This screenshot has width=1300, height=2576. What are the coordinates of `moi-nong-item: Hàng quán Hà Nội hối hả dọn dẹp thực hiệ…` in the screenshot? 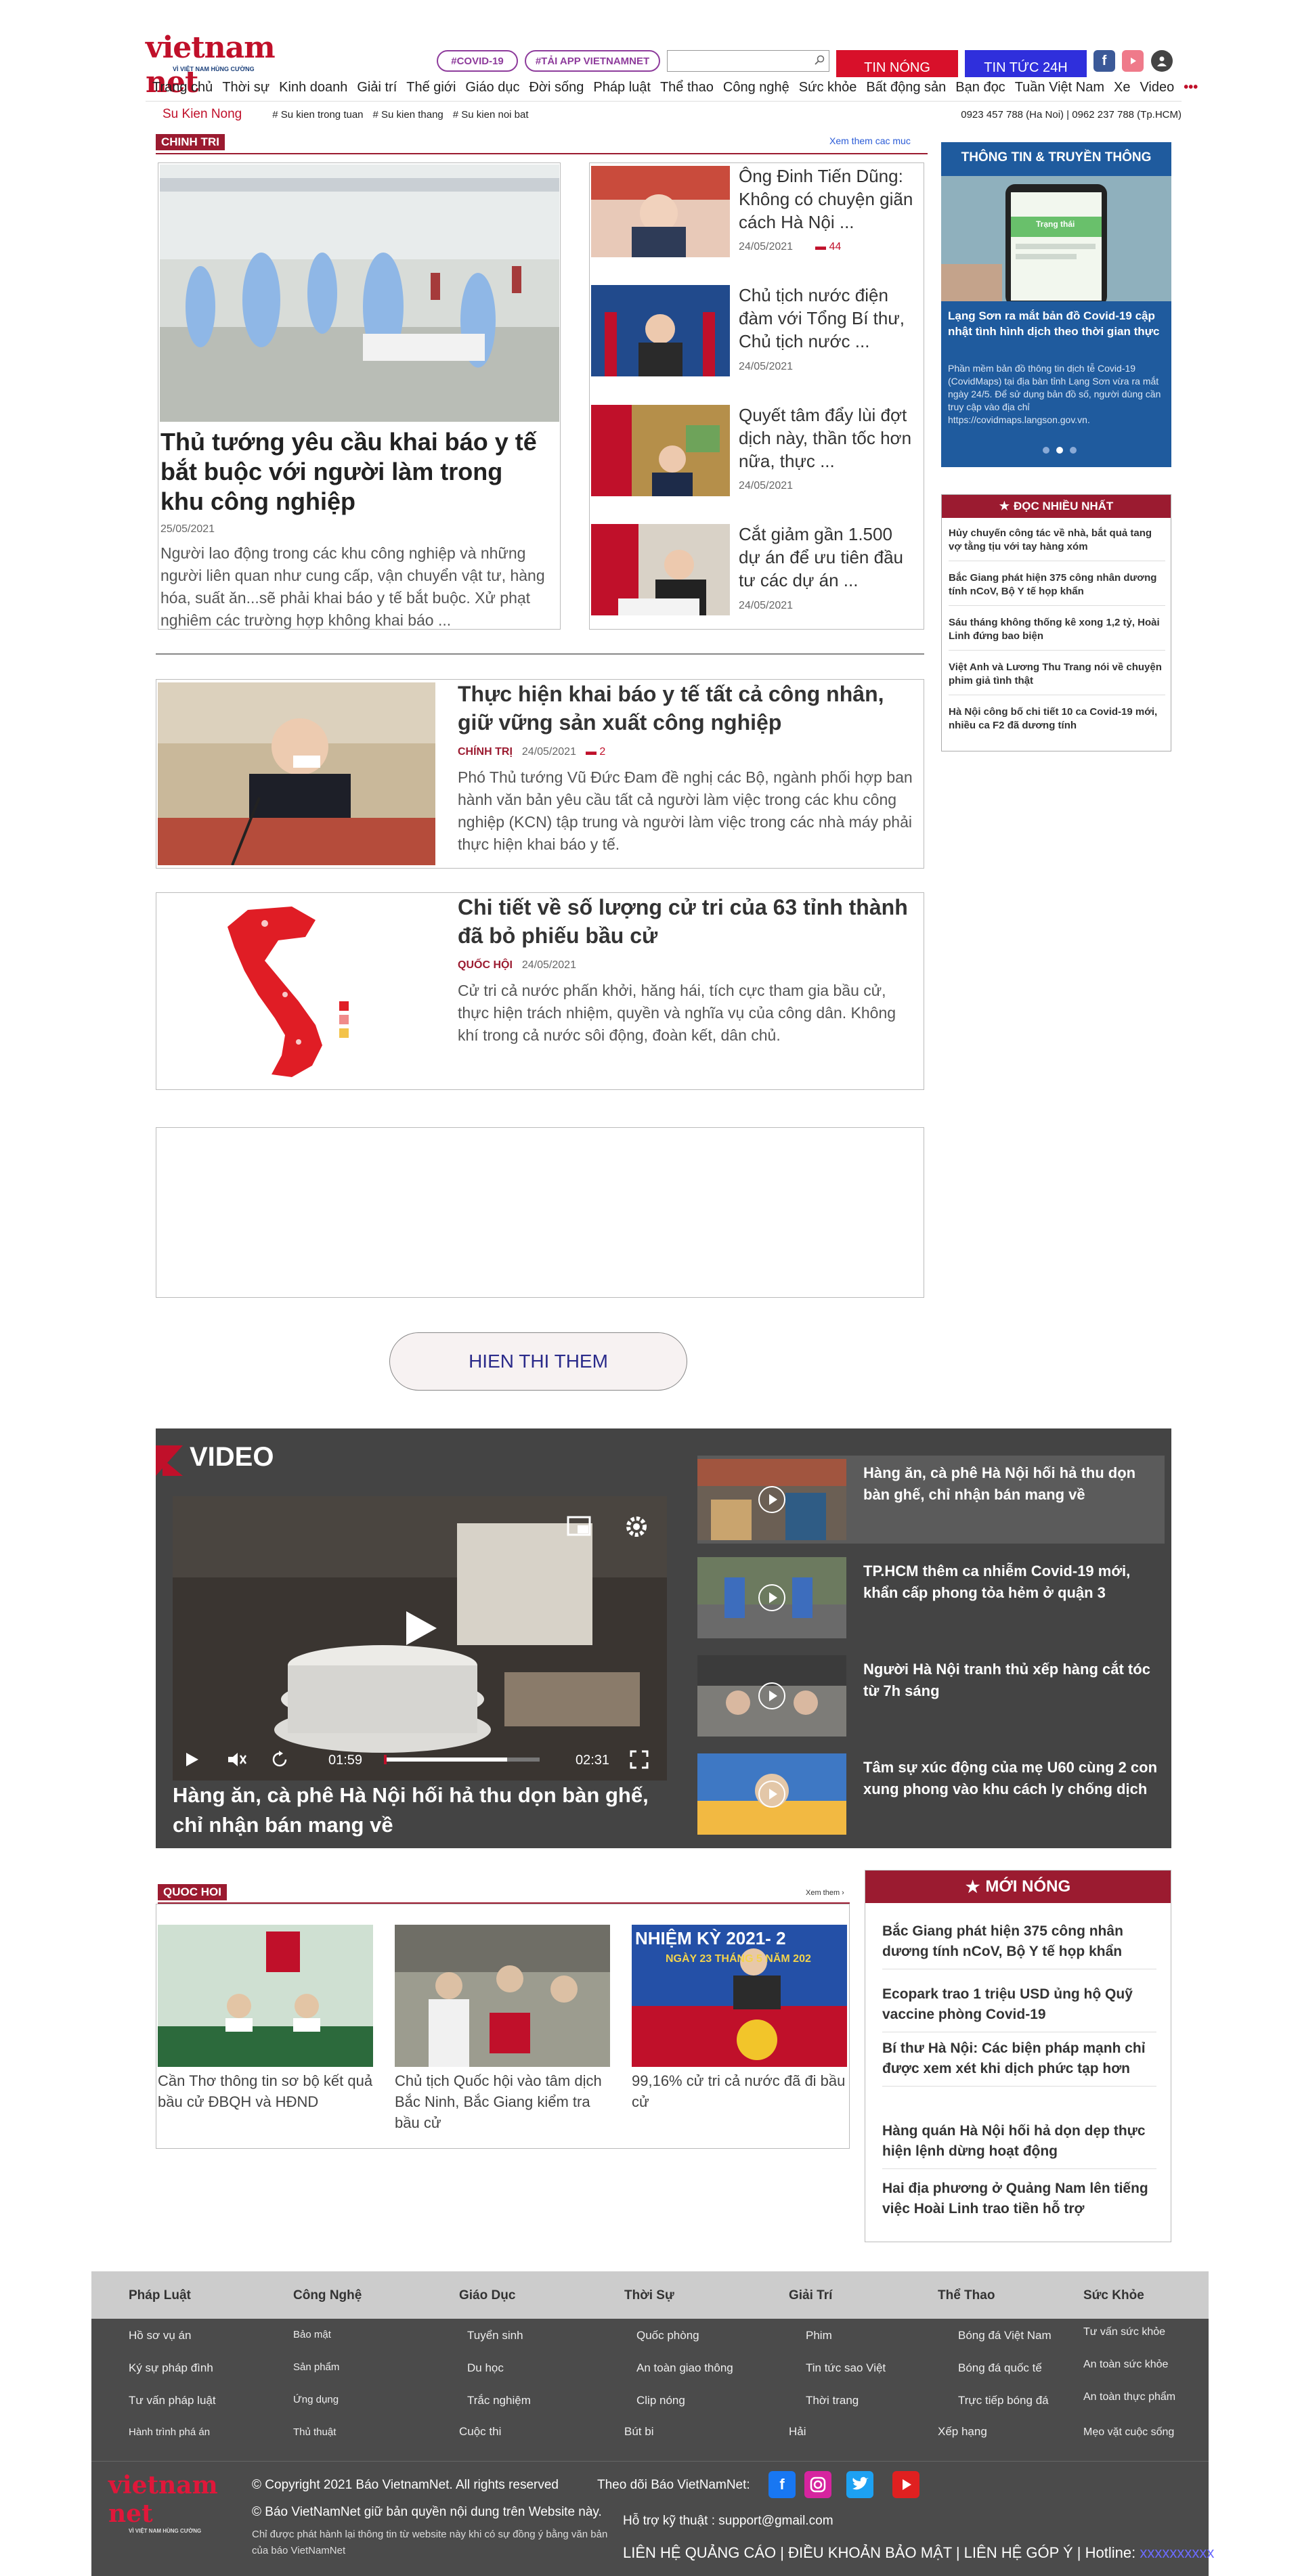 It's located at (1019, 2145).